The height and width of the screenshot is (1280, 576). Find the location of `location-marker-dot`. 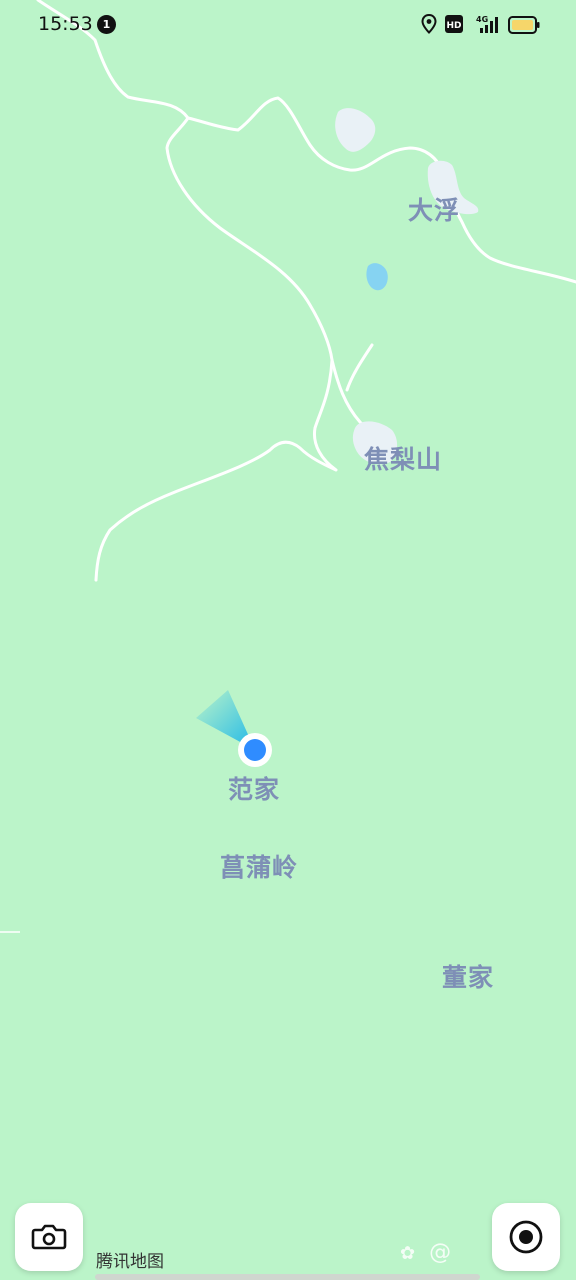

location-marker-dot is located at coordinates (255, 750).